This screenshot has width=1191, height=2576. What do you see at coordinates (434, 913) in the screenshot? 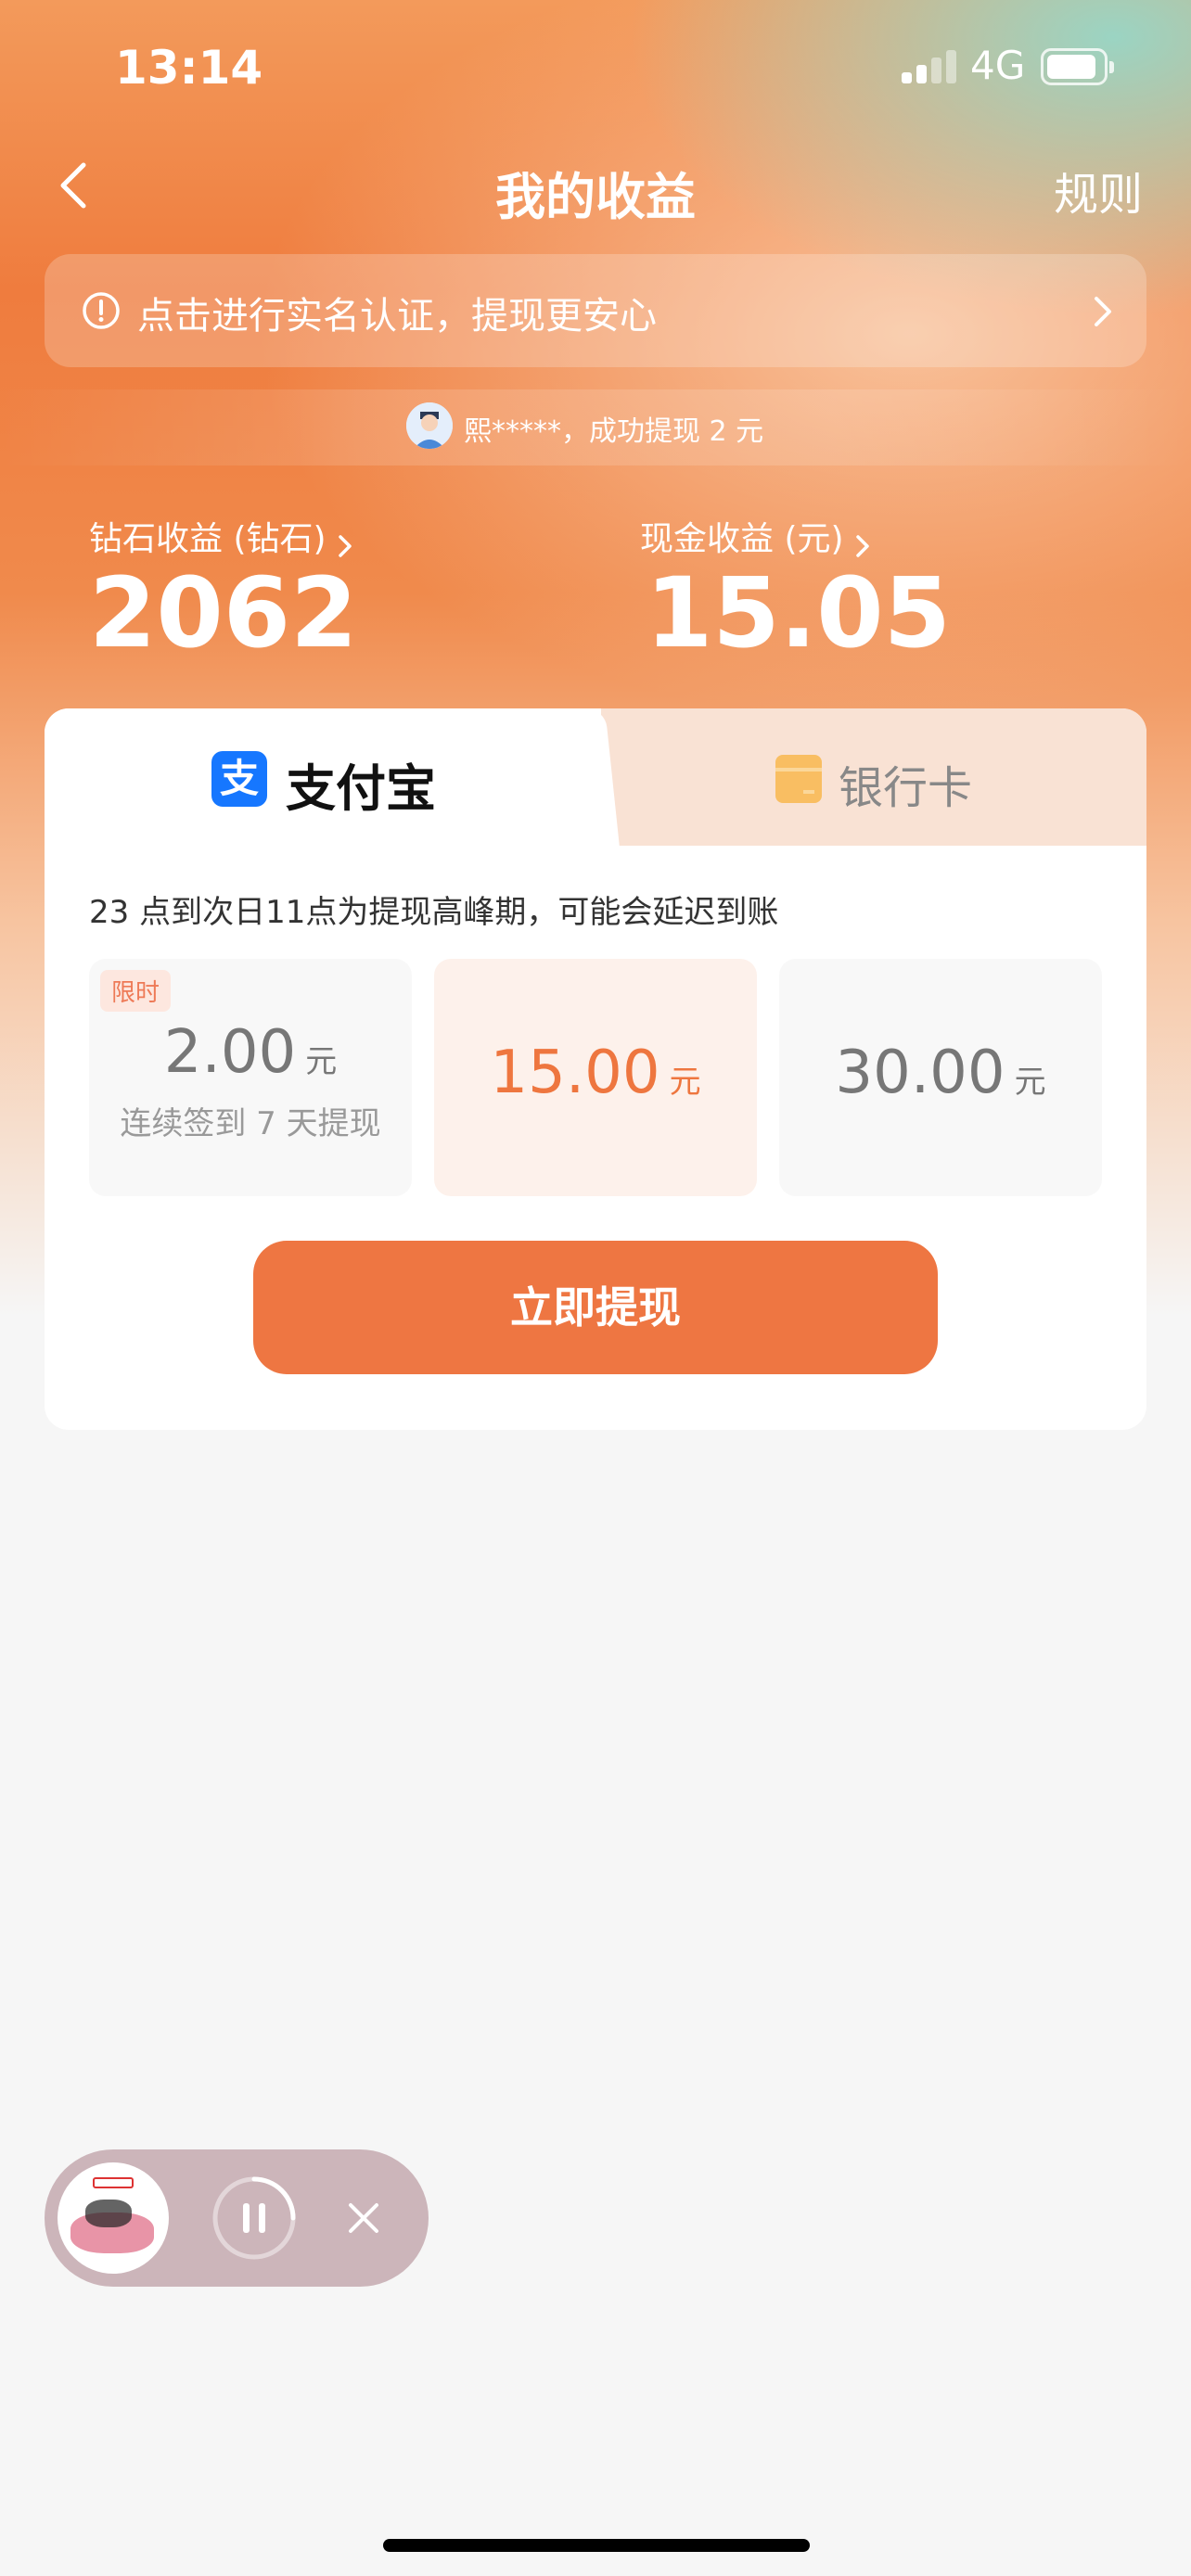
I see `withdraw-notice: 23 点到次日11点为提现高峰期，可能会延迟到账` at bounding box center [434, 913].